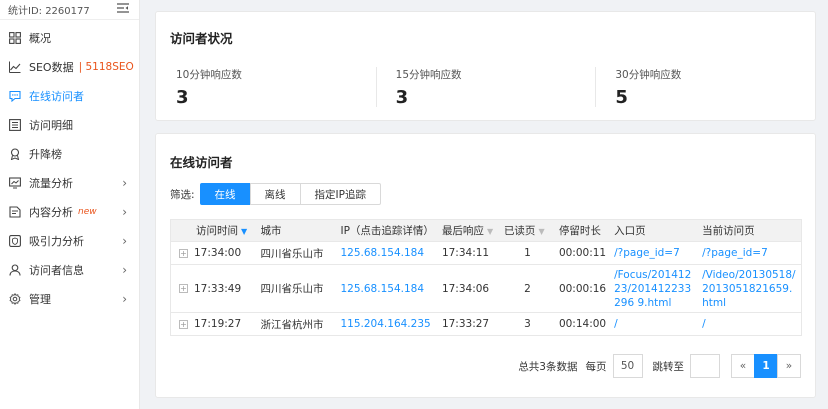 The height and width of the screenshot is (409, 828). Describe the element at coordinates (705, 366) in the screenshot. I see `jump-page-input` at that location.